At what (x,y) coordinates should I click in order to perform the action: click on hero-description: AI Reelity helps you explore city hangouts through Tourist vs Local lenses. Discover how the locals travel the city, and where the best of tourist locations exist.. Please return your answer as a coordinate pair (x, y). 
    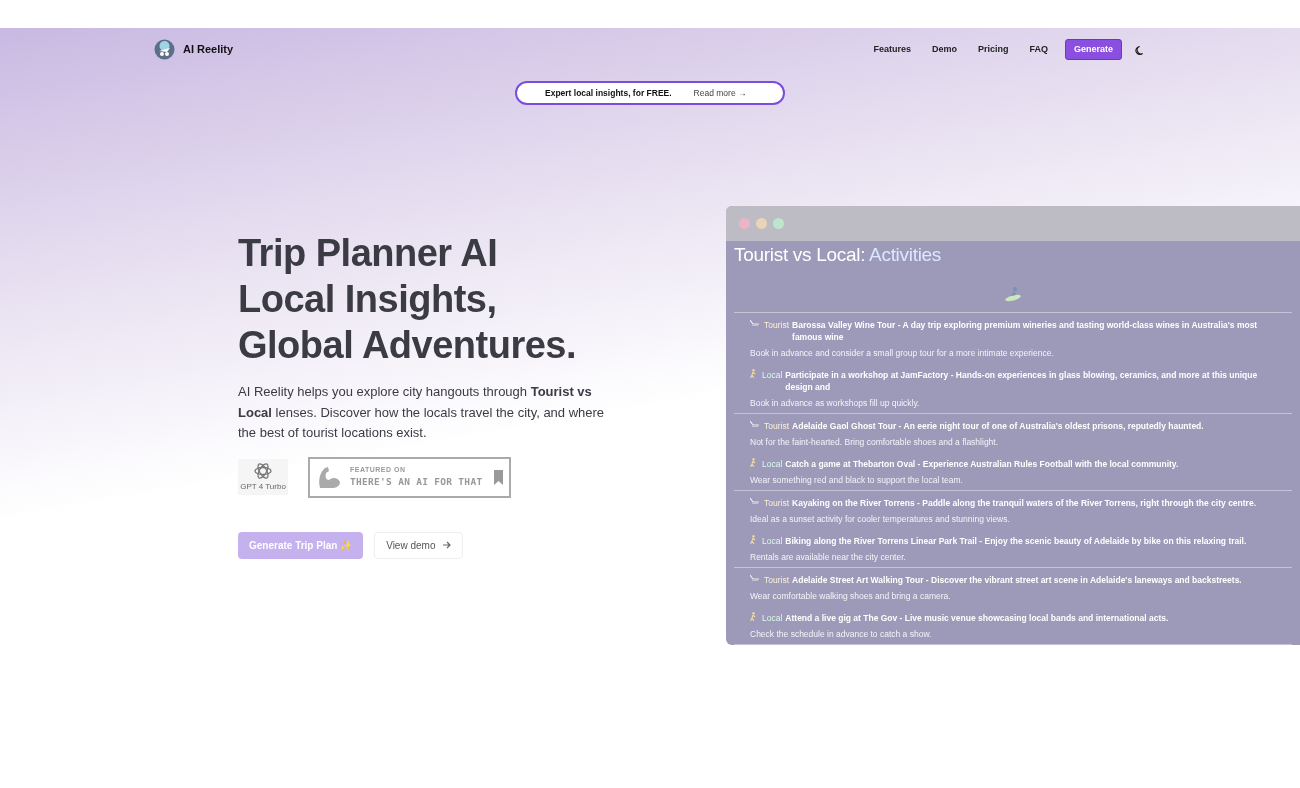
    Looking at the image, I should click on (422, 412).